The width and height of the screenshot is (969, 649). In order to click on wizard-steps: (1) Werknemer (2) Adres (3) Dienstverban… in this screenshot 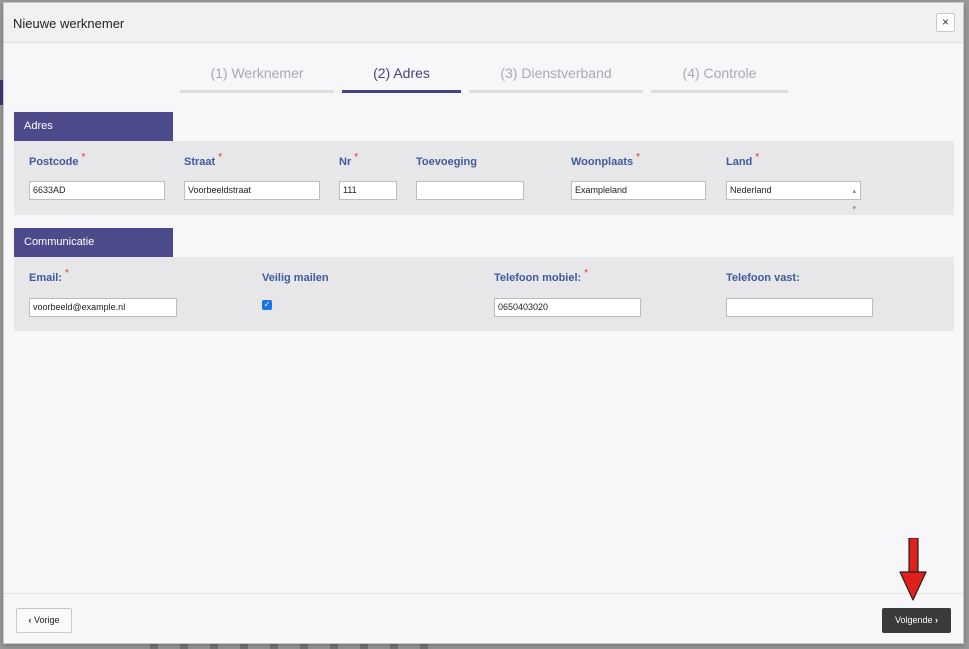, I will do `click(483, 79)`.